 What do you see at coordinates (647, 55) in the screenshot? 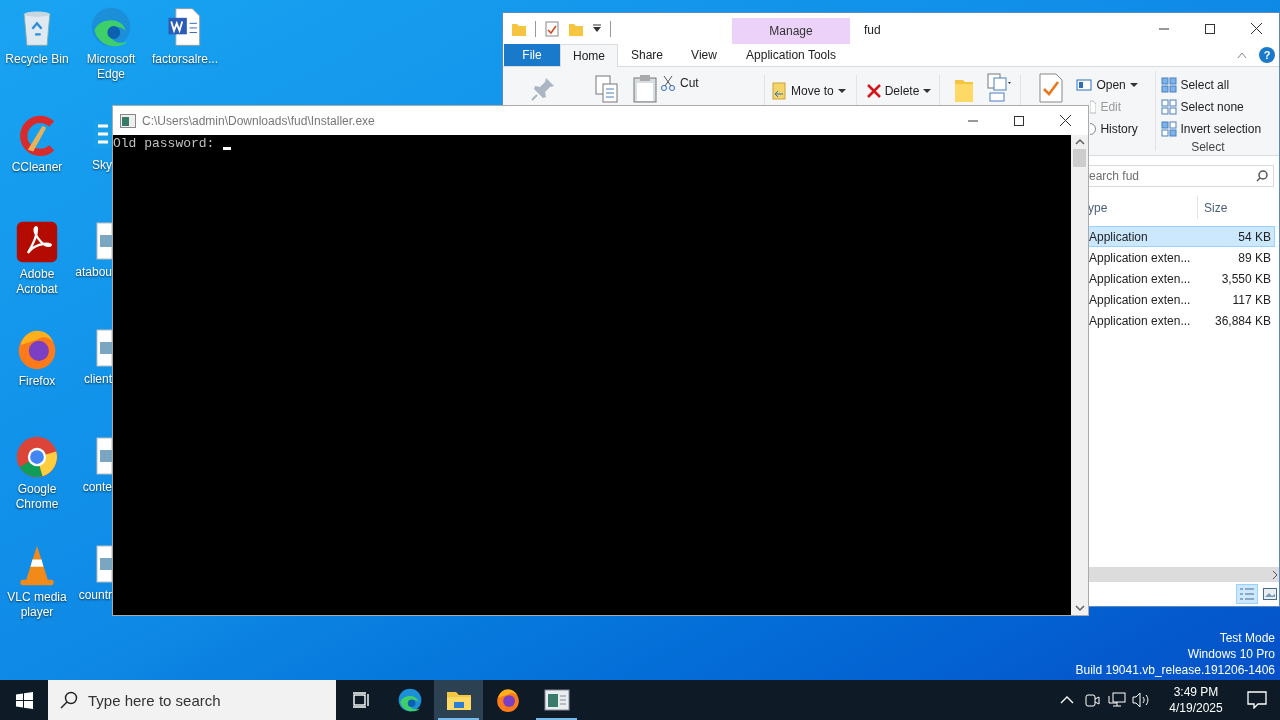
I see `ribbon-tab: Share` at bounding box center [647, 55].